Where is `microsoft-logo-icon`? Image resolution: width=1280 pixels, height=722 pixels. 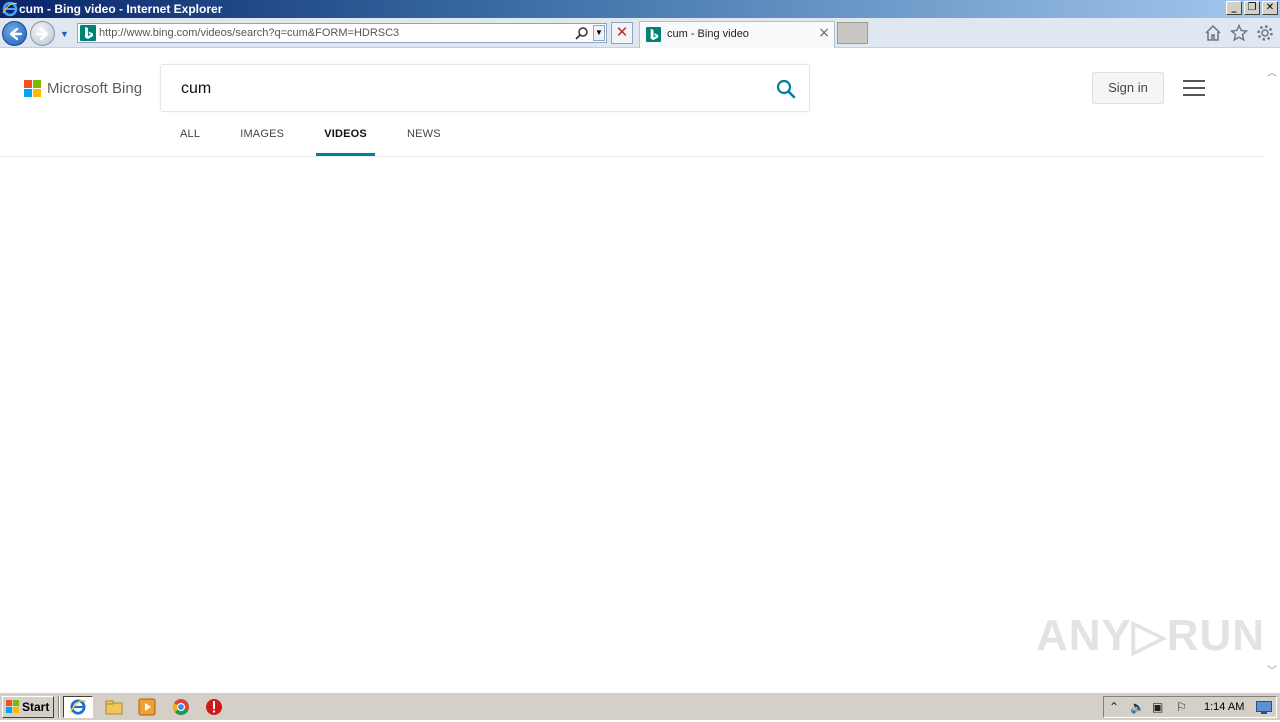
microsoft-logo-icon is located at coordinates (32, 88).